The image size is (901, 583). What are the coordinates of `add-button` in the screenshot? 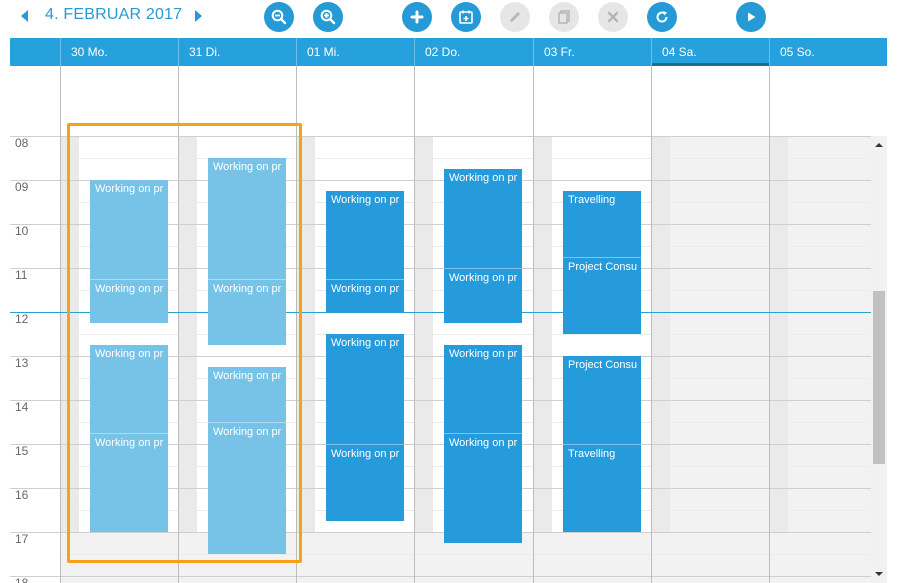 It's located at (417, 17).